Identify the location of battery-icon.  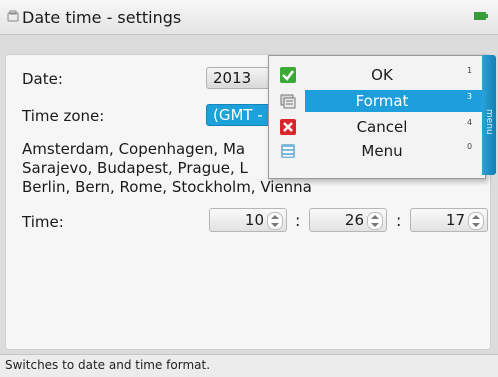
(481, 16).